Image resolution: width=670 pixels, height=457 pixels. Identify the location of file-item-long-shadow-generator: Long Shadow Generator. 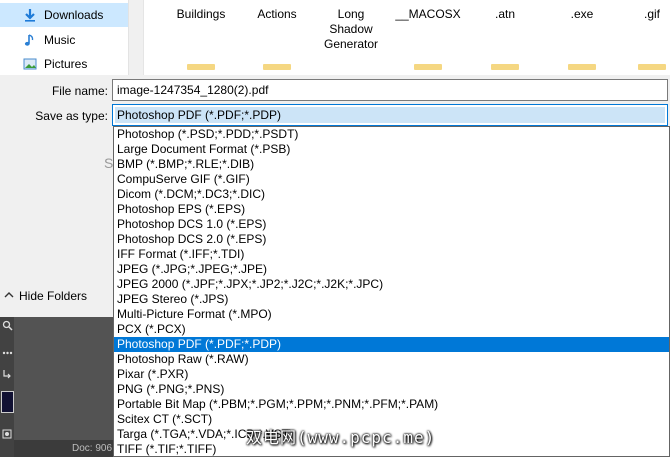
(351, 26).